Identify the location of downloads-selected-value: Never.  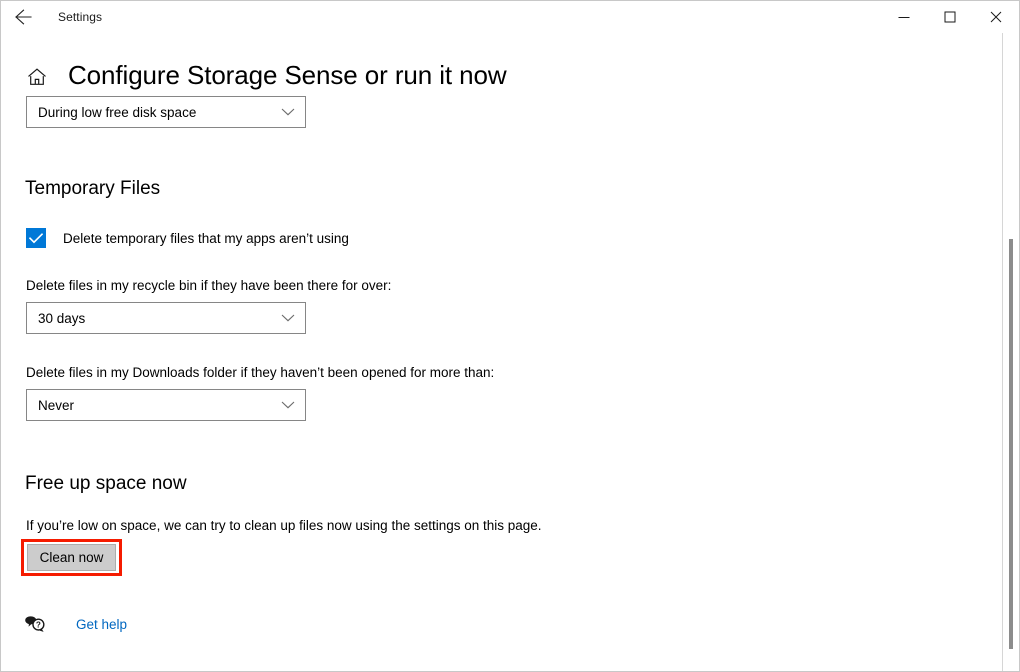
(56, 405).